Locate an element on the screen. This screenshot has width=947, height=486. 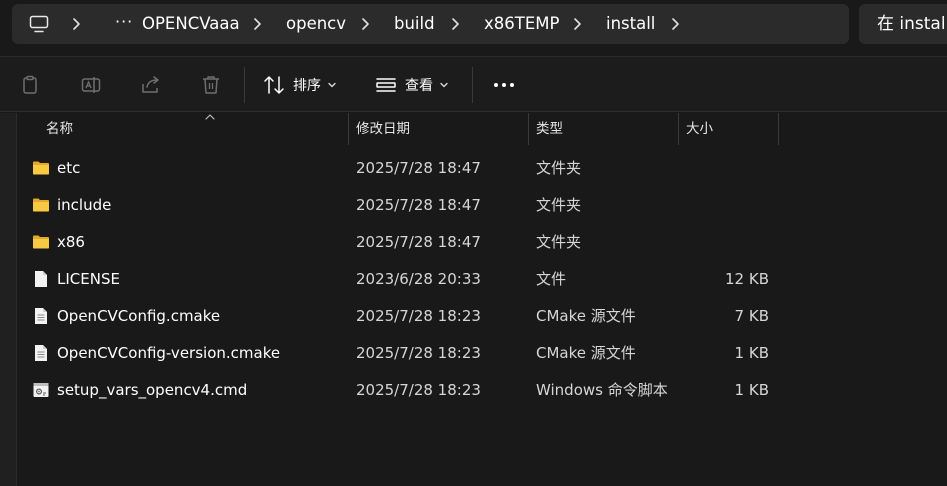
breadcrumb-item-current: install is located at coordinates (630, 24).